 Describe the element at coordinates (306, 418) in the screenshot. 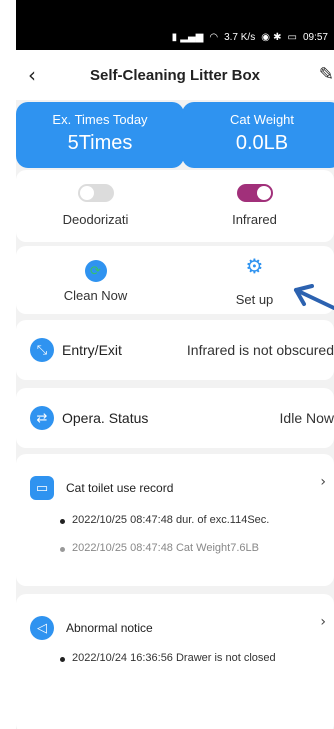

I see `row-value: Idle Now` at that location.